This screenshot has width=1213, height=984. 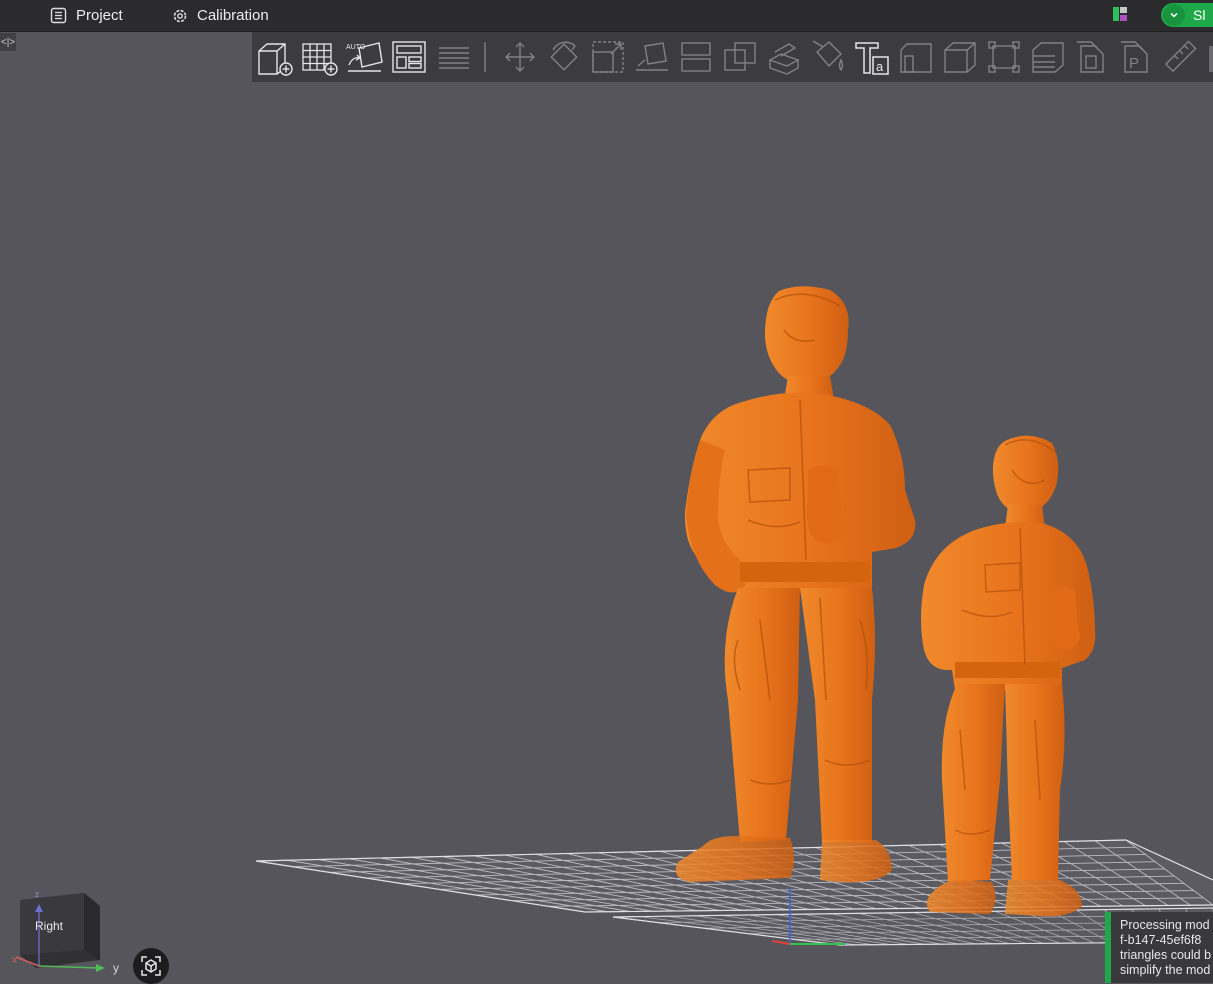 I want to click on measure-button, so click(x=1004, y=57).